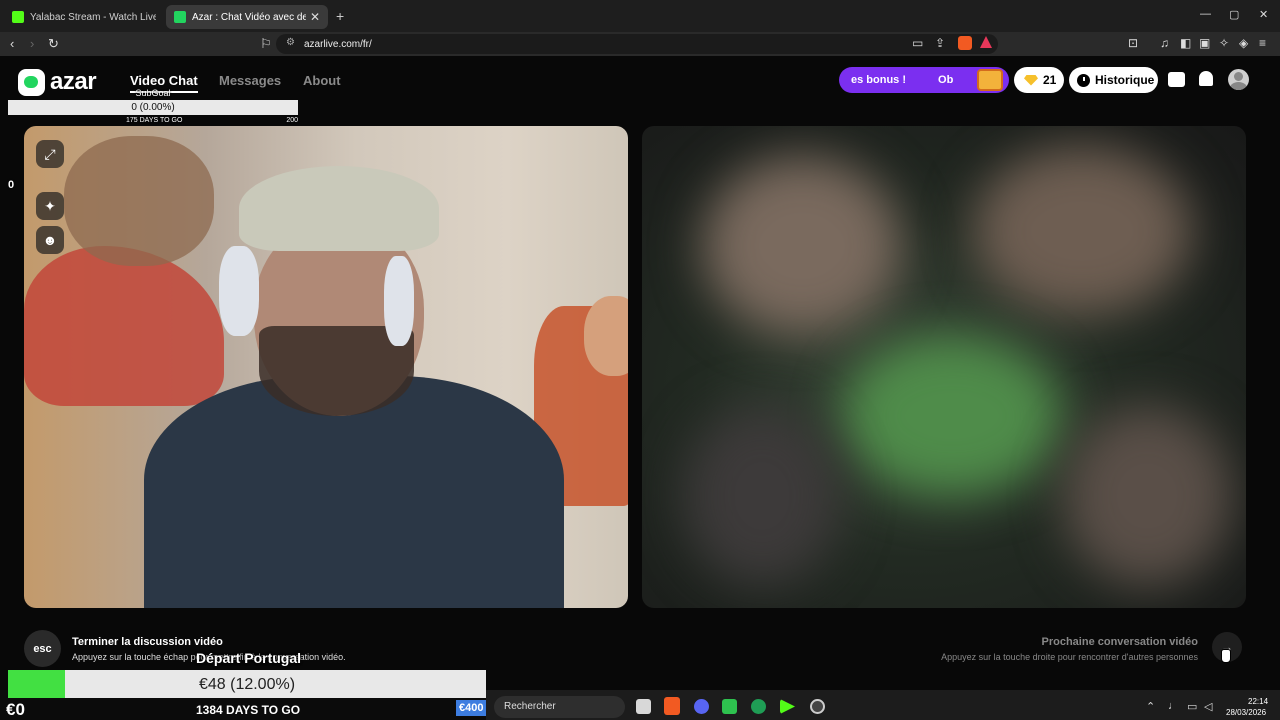 This screenshot has height=720, width=1280. Describe the element at coordinates (50, 240) in the screenshot. I see `face-sticker-icon: ☻` at that location.